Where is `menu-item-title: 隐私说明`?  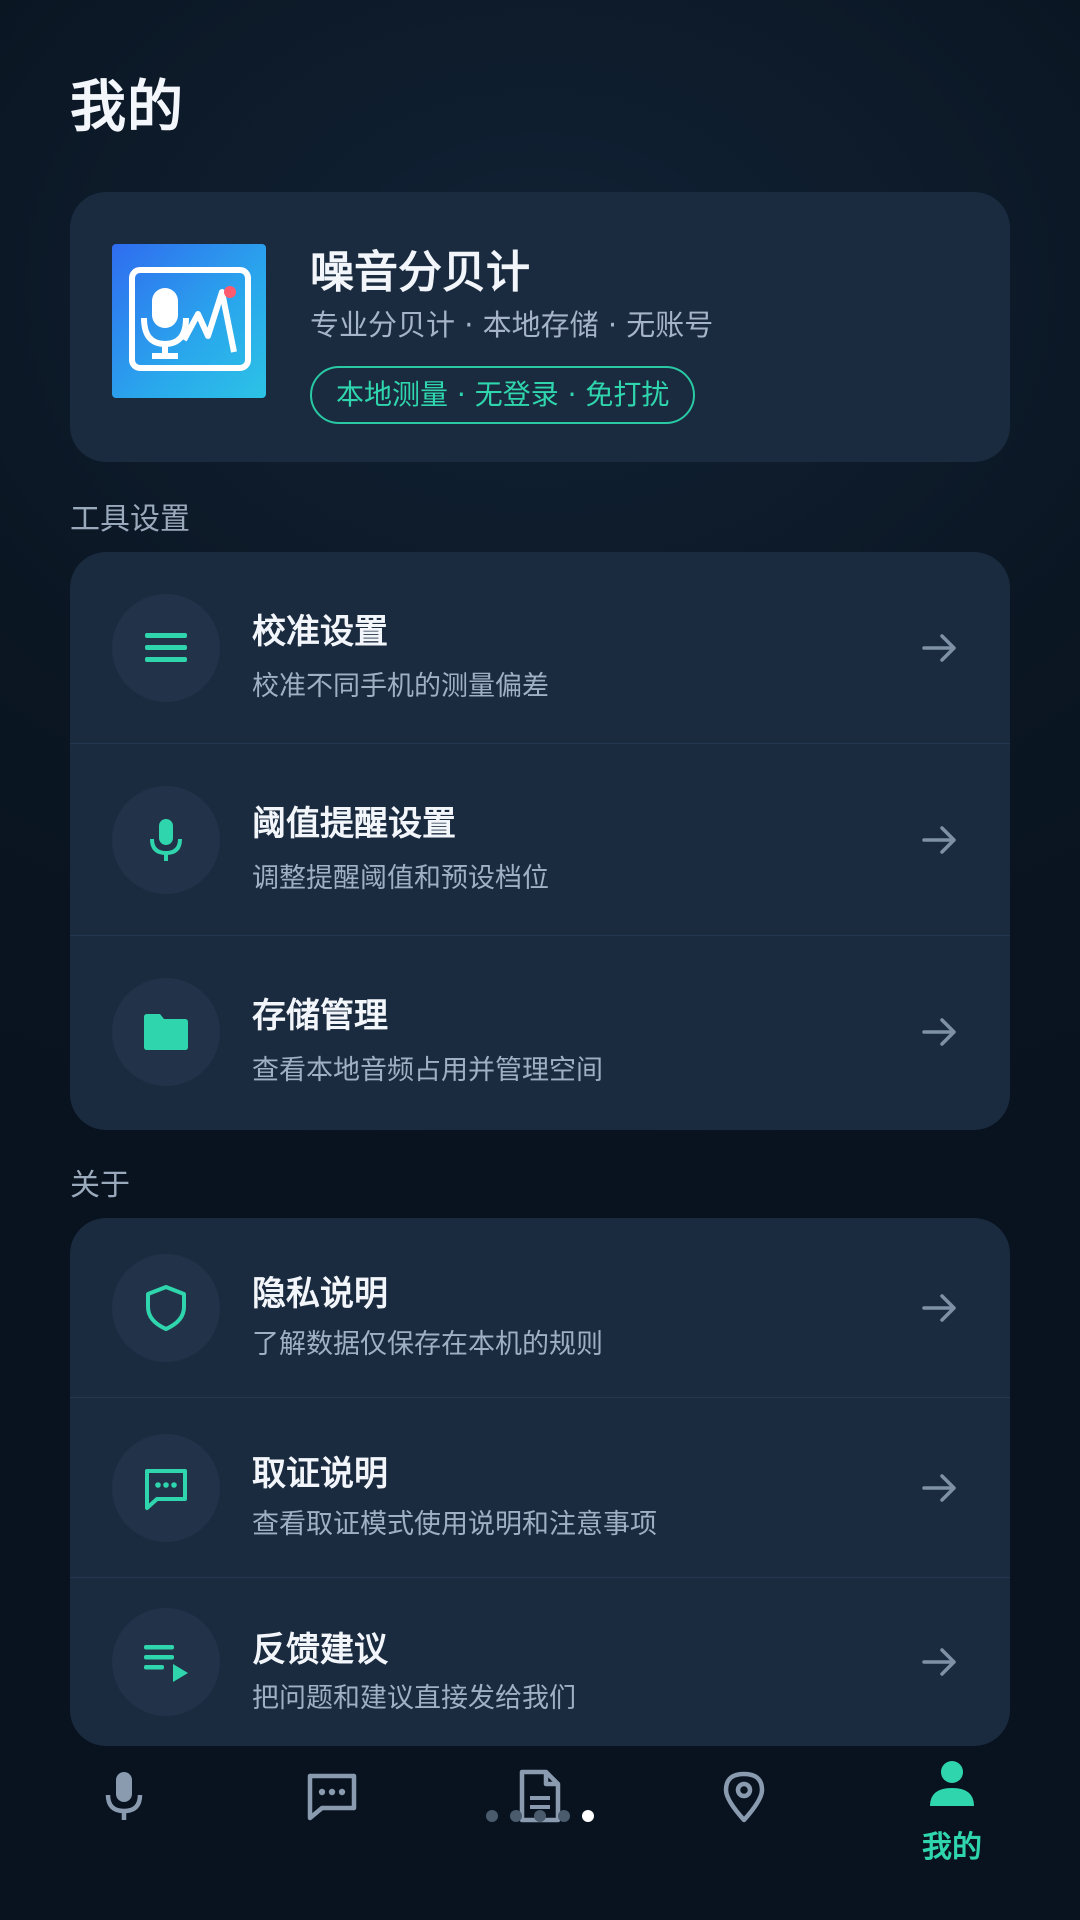
menu-item-title: 隐私说明 is located at coordinates (320, 1294).